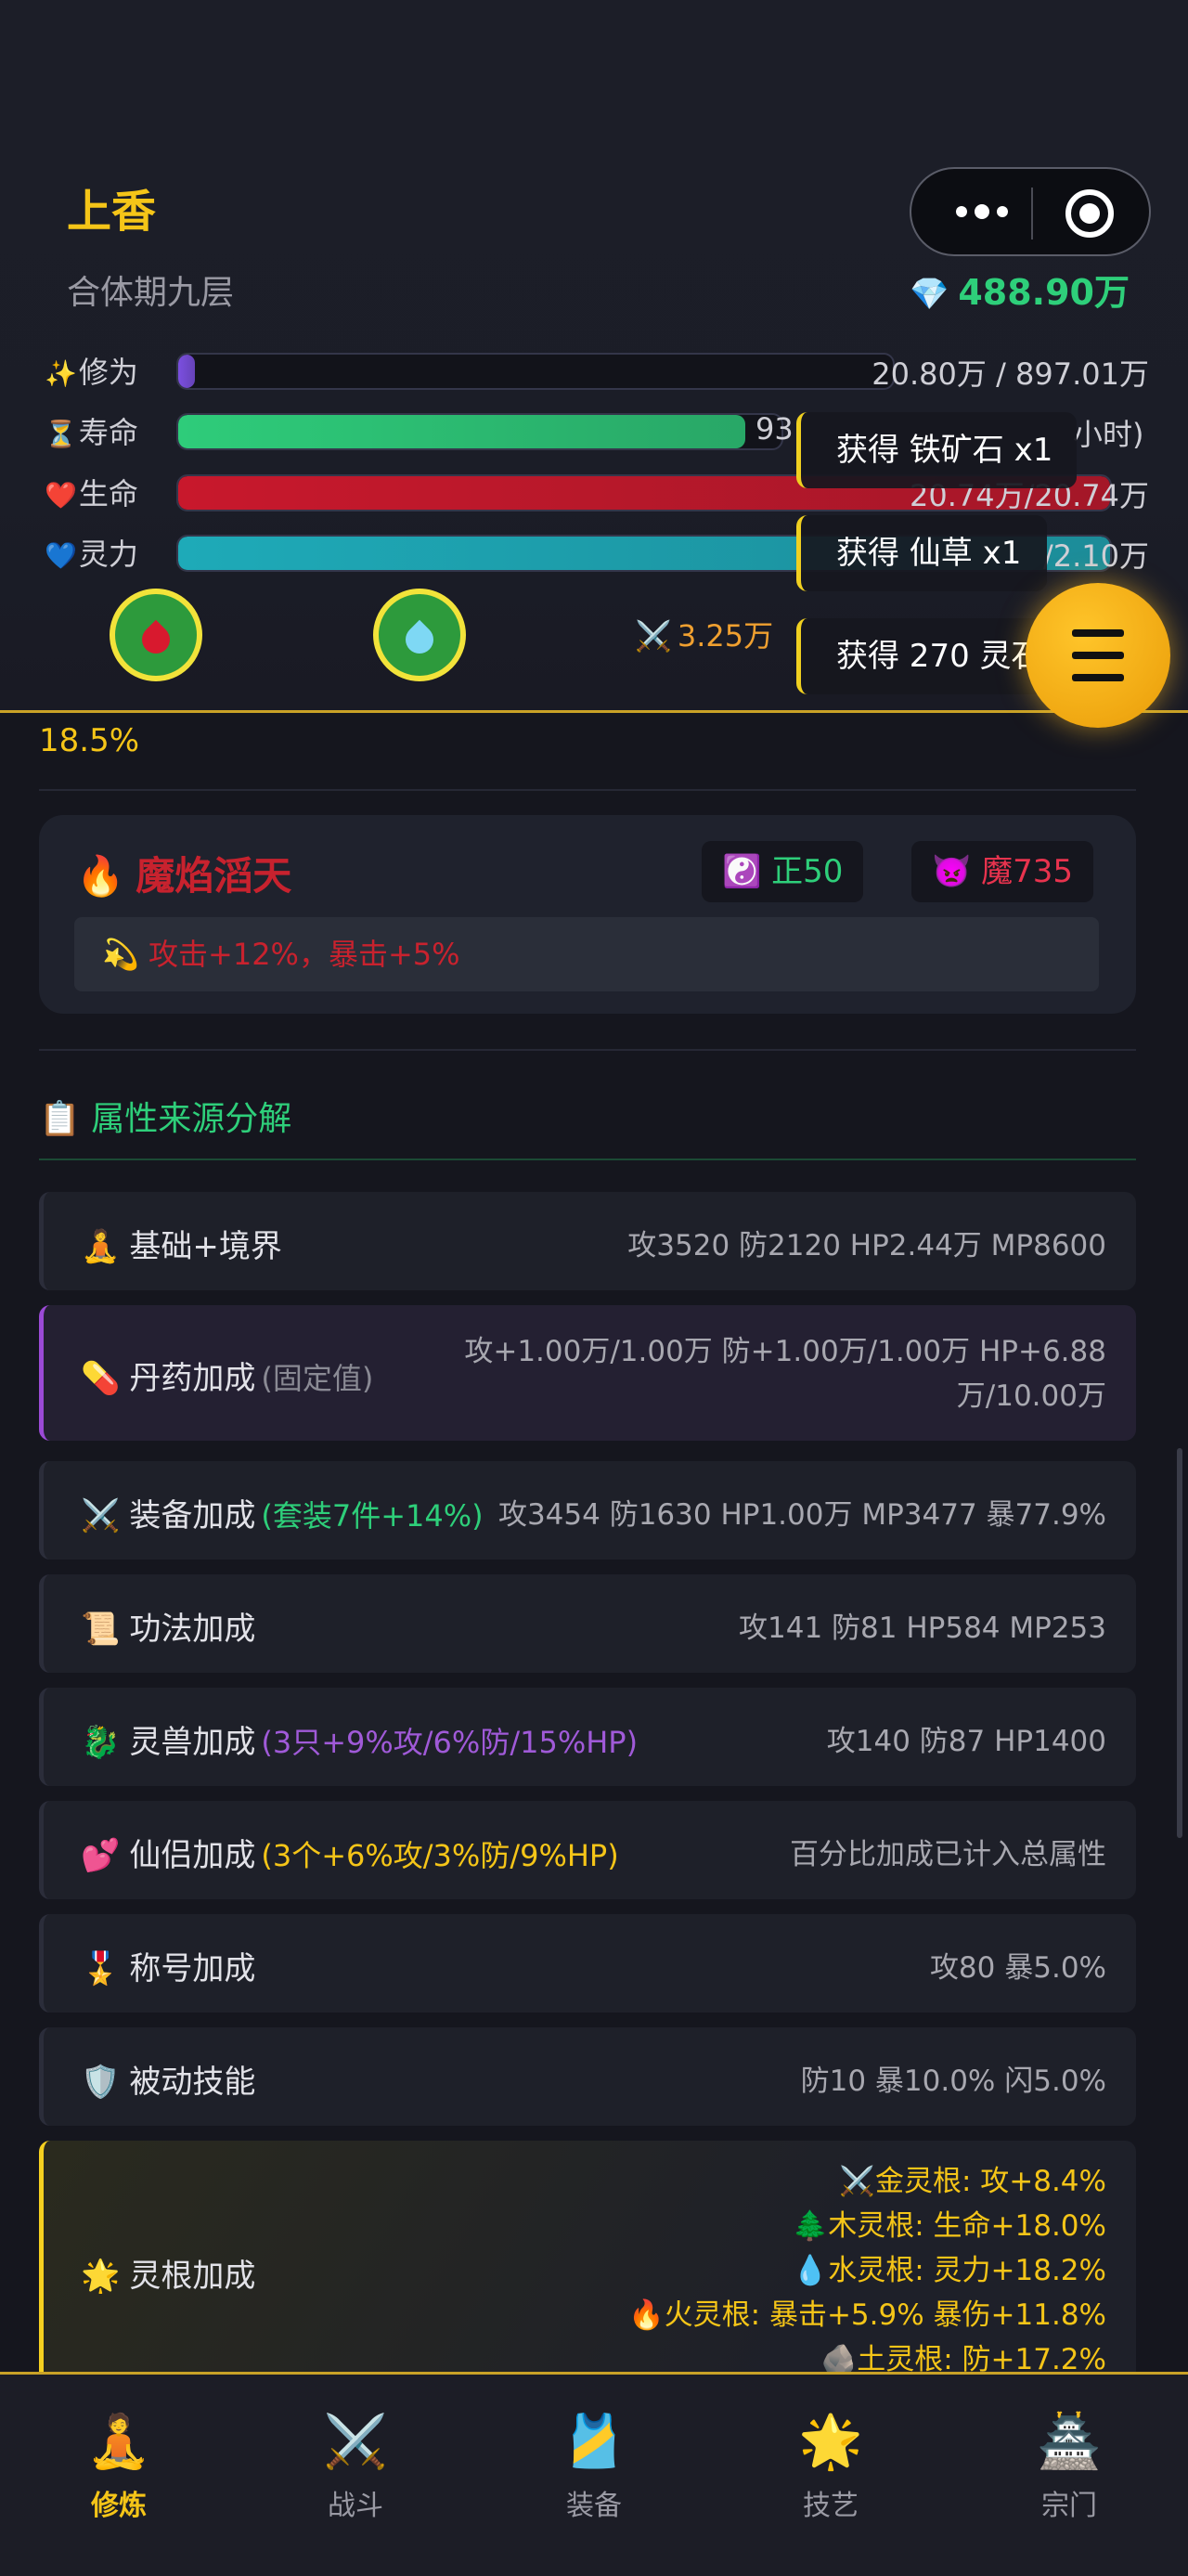 This screenshot has width=1188, height=2576. I want to click on tab-icon: 🎽, so click(594, 2442).